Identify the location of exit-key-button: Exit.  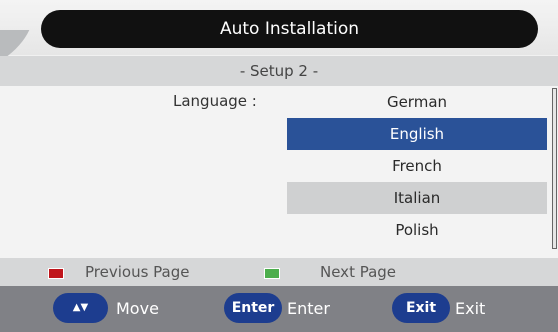
(421, 308).